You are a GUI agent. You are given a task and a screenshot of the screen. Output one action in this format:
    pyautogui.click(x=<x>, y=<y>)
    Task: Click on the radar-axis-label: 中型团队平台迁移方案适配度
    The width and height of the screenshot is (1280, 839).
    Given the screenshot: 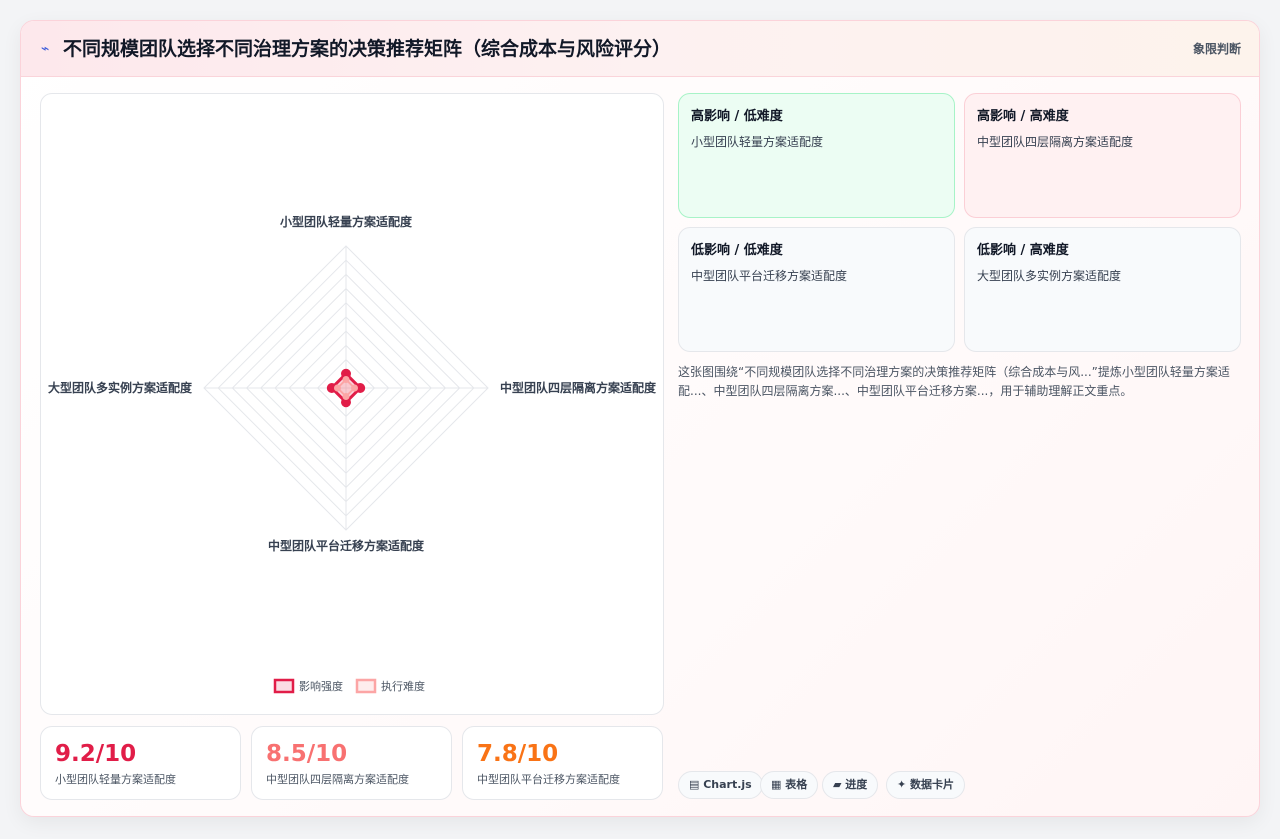 What is the action you would take?
    pyautogui.click(x=346, y=545)
    